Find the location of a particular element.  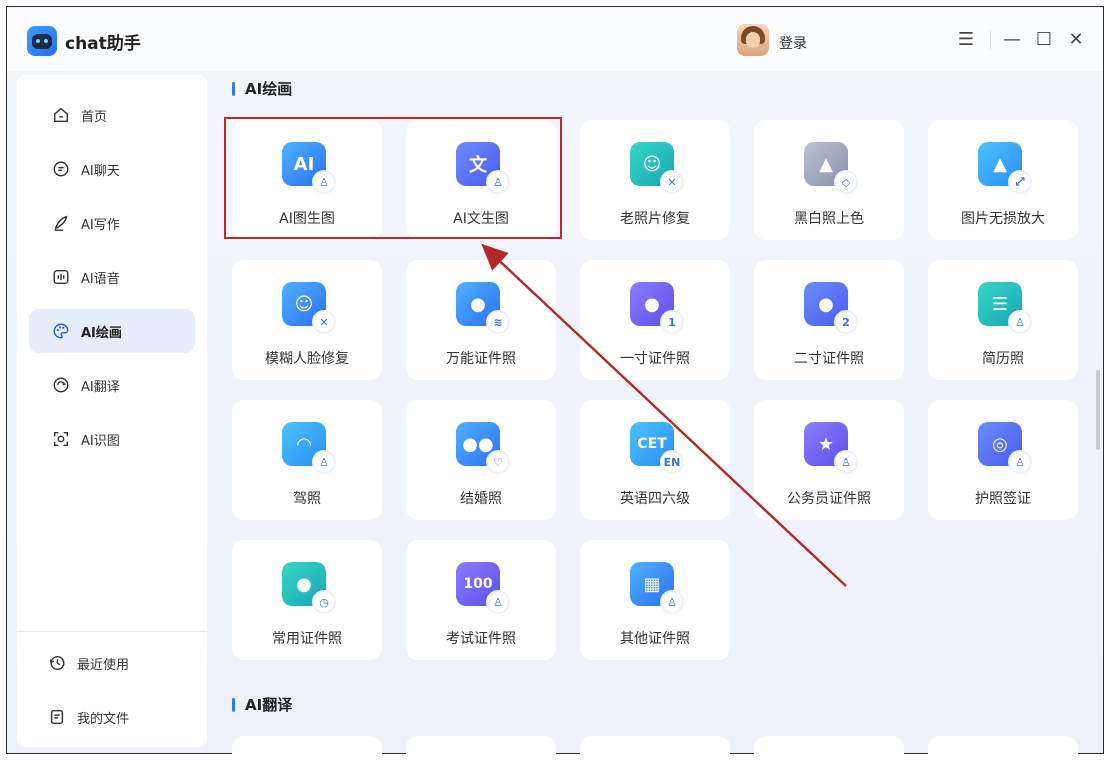

feature-label: 驾照 is located at coordinates (307, 499).